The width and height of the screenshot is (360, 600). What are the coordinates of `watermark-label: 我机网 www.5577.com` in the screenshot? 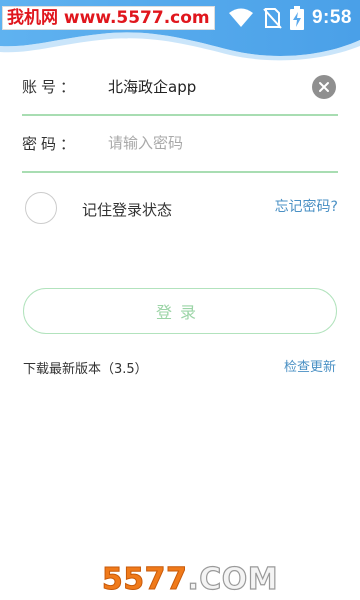 It's located at (108, 18).